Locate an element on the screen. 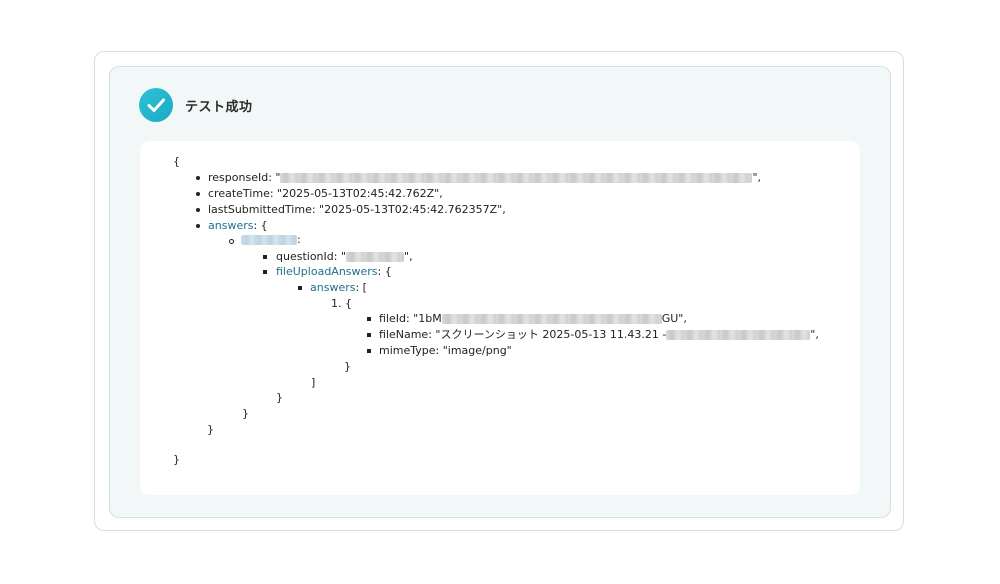  json-array-item-open: 1. { is located at coordinates (341, 303).